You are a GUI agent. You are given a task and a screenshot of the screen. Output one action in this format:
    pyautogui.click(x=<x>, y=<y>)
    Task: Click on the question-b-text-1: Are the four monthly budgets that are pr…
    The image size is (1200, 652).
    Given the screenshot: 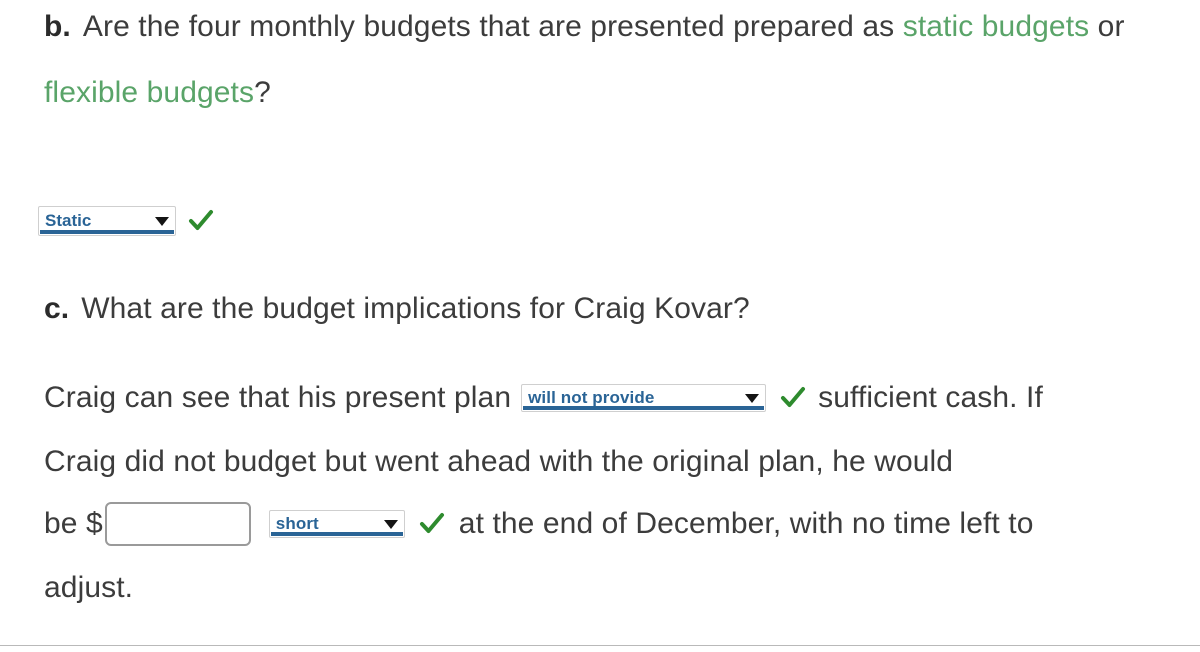 What is the action you would take?
    pyautogui.click(x=492, y=26)
    